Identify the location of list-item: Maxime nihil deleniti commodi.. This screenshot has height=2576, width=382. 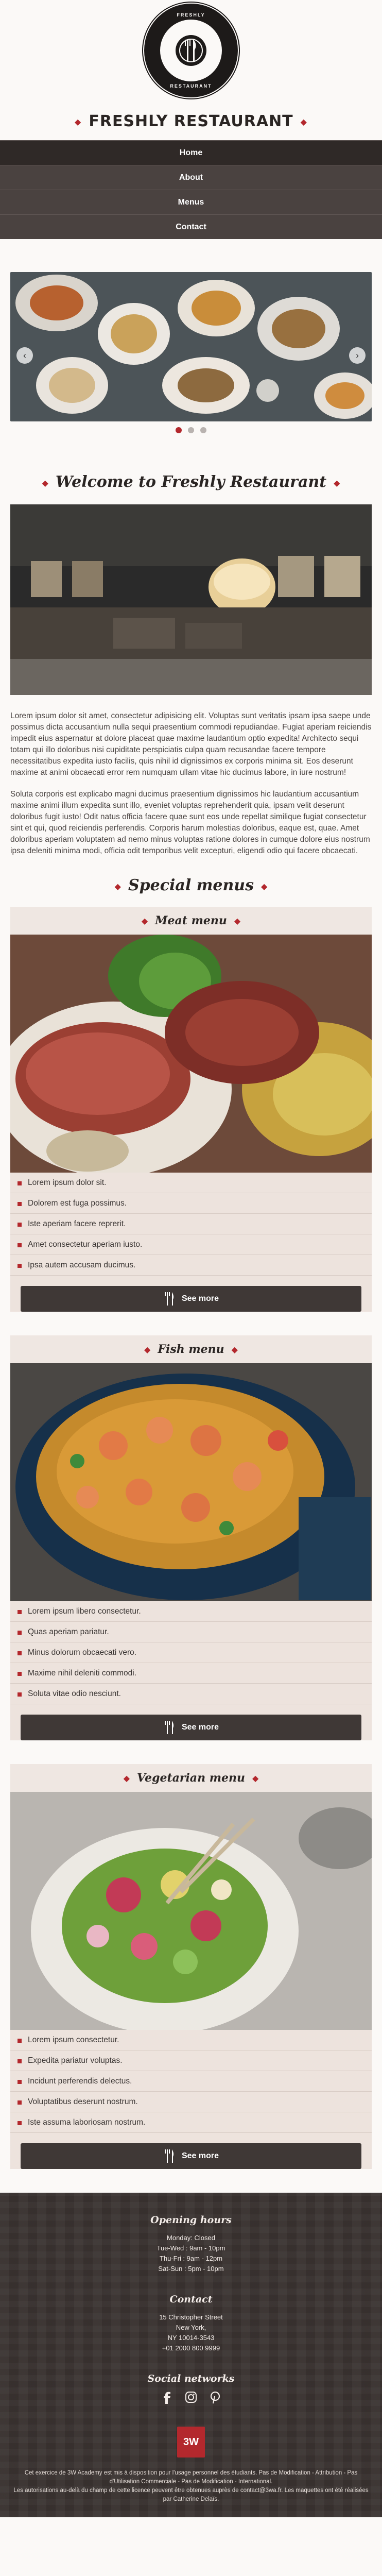
(191, 1673).